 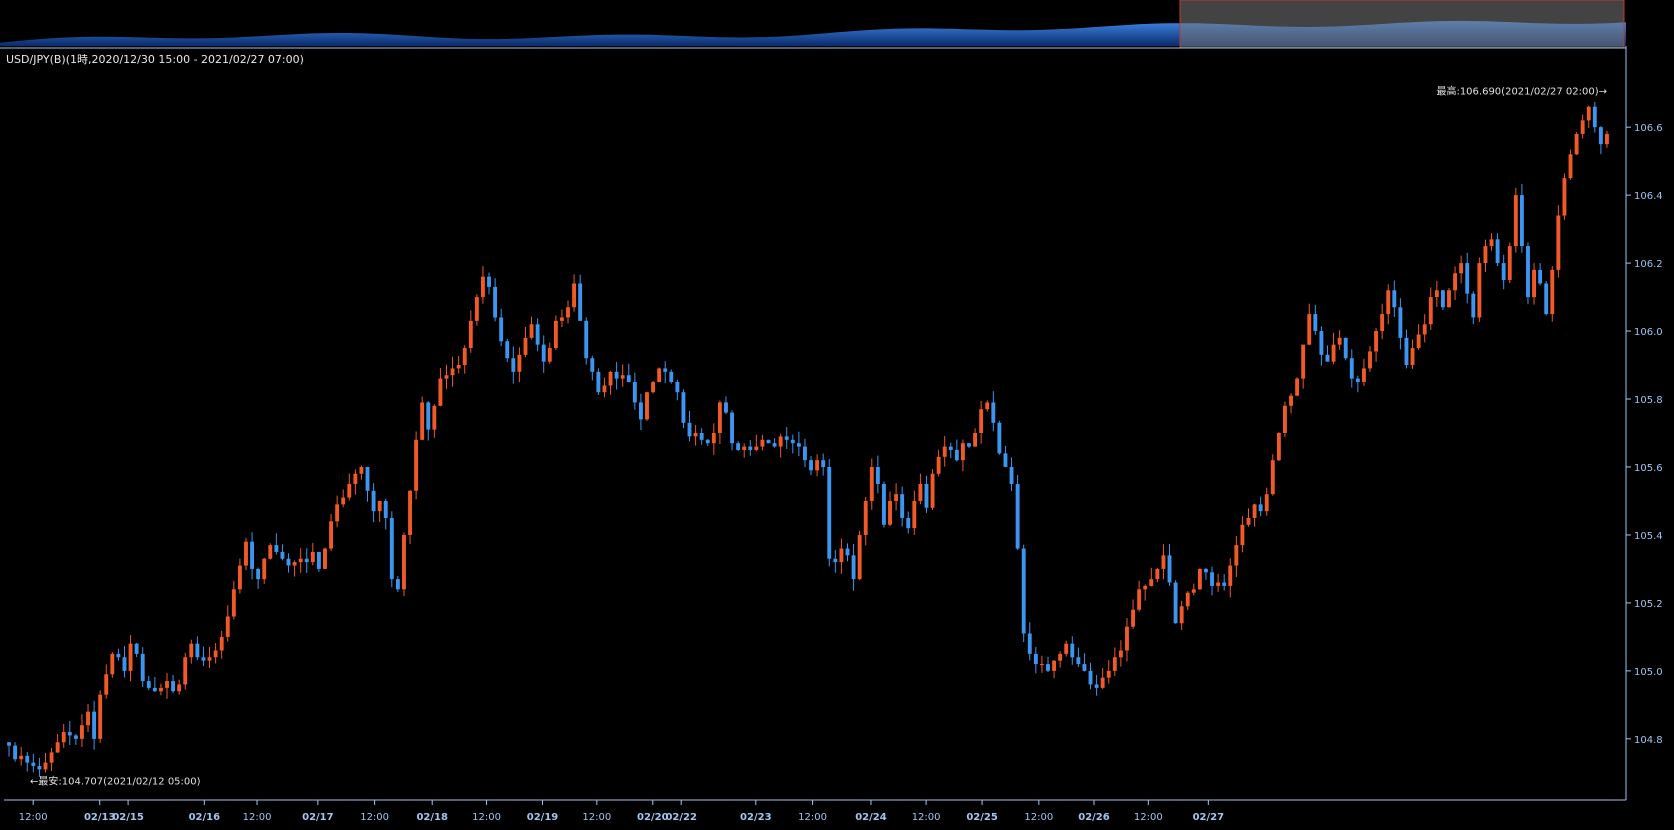 I want to click on x-tick-label: 02/27, so click(x=1209, y=817).